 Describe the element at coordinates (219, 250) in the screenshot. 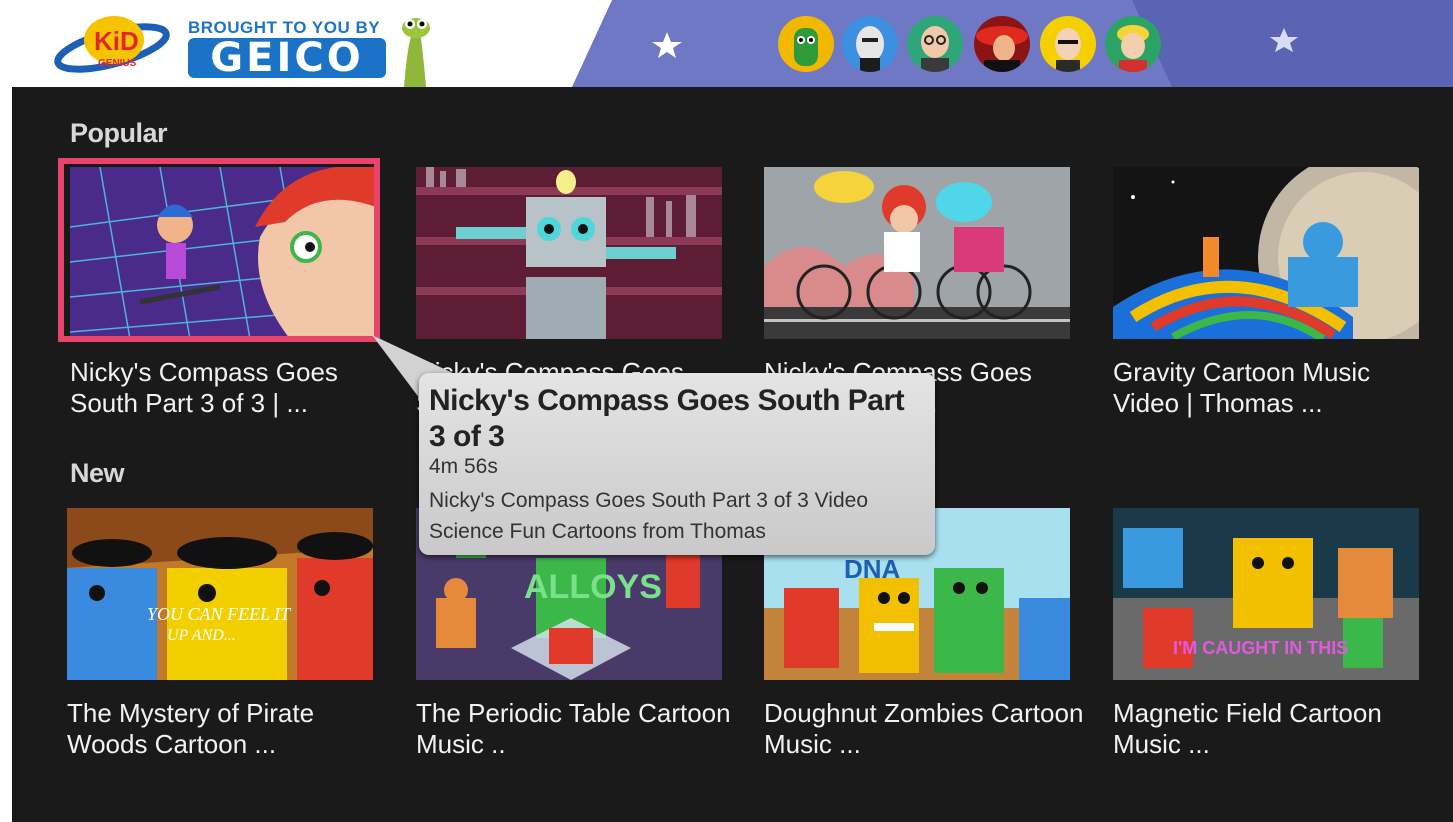

I see `selection-highlight` at that location.